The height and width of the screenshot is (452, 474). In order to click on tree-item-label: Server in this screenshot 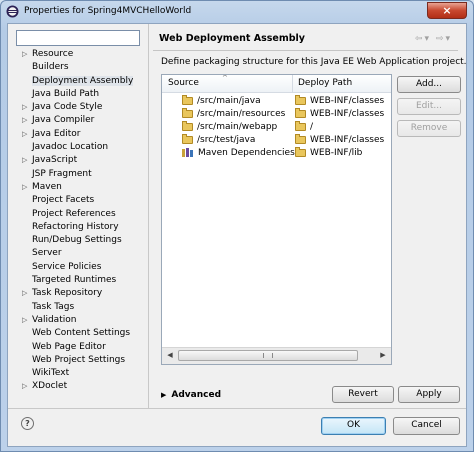, I will do `click(47, 253)`.